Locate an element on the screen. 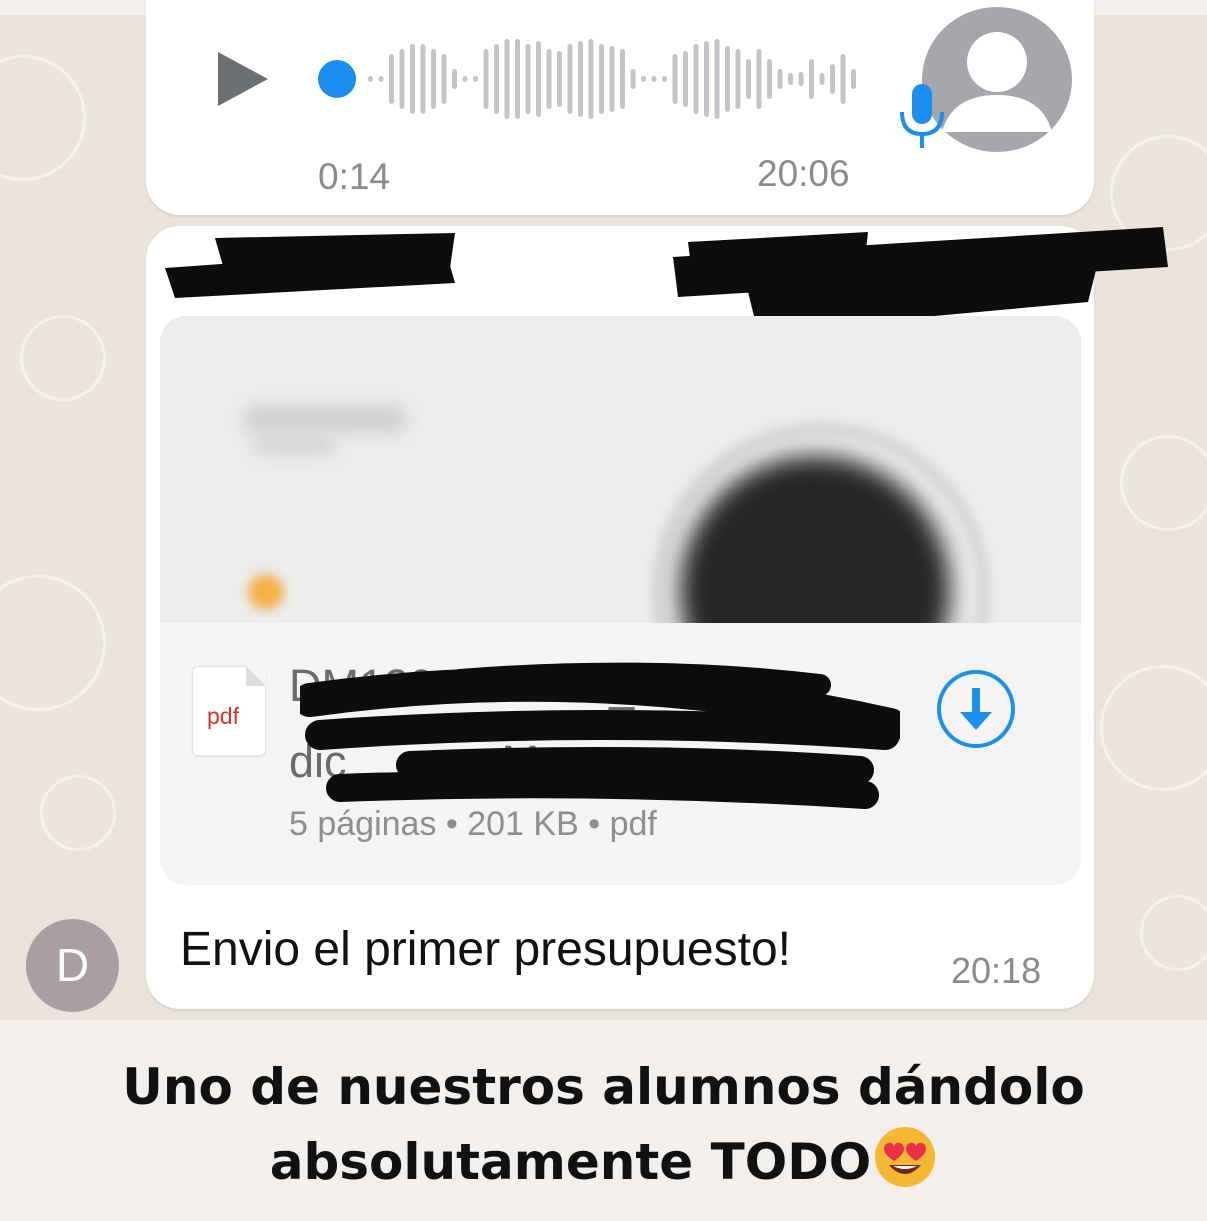 This screenshot has height=1221, width=1207. play-icon is located at coordinates (243, 79).